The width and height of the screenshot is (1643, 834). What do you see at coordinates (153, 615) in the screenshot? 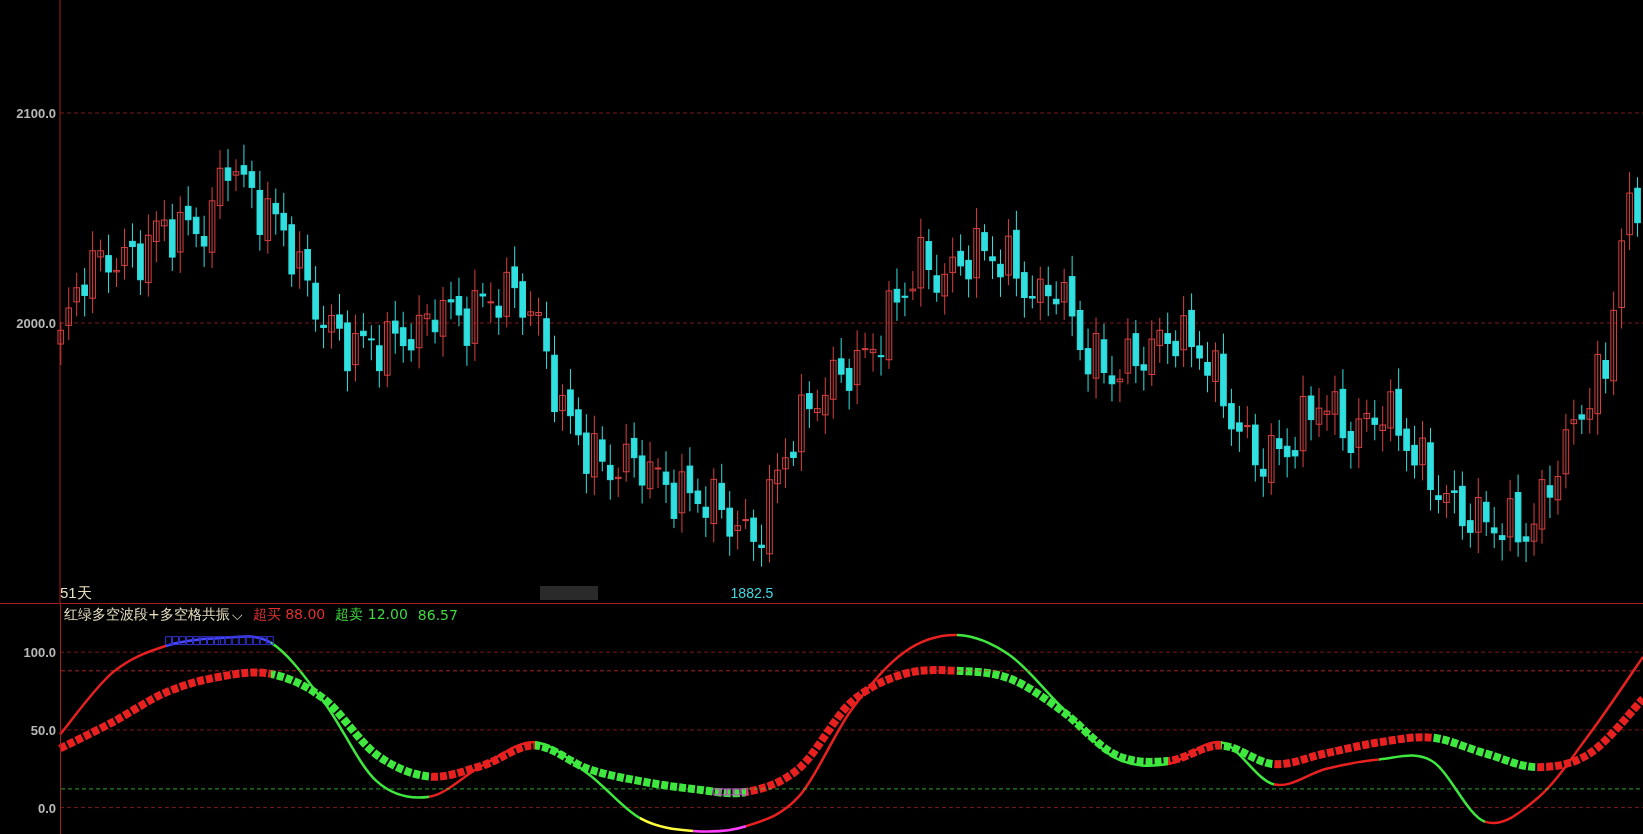
I see `indicator-dropdown: 红绿多空波段+多空格共振⌵` at bounding box center [153, 615].